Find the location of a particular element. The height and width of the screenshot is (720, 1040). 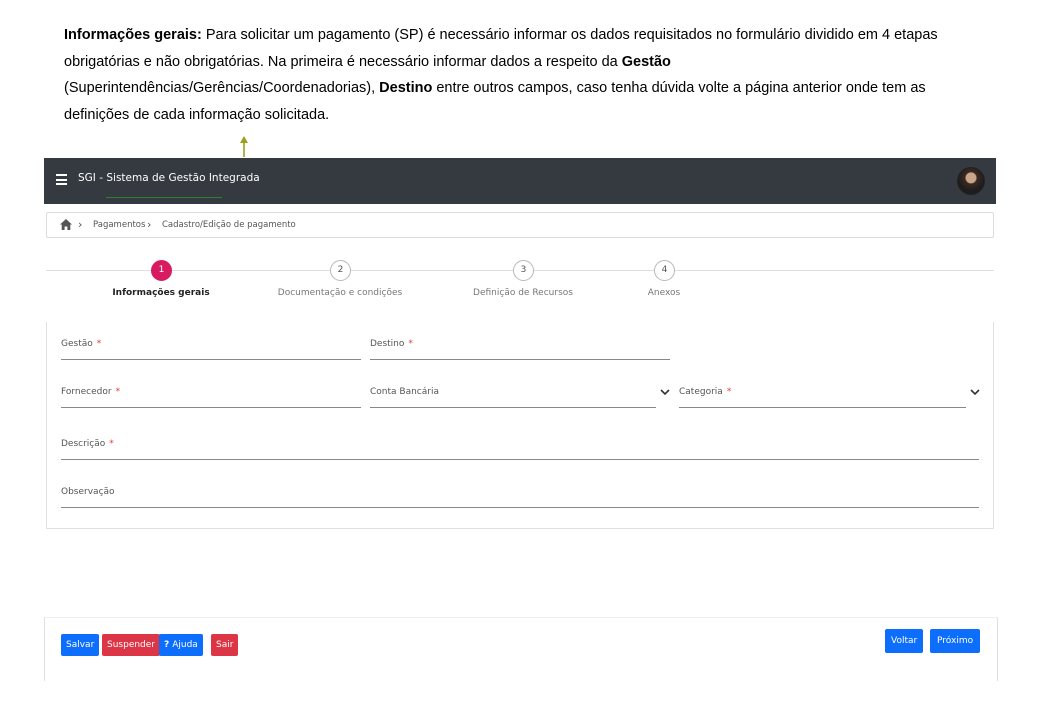

top-app-bar: SGI - Sistema de Gestão Integrada is located at coordinates (520, 181).